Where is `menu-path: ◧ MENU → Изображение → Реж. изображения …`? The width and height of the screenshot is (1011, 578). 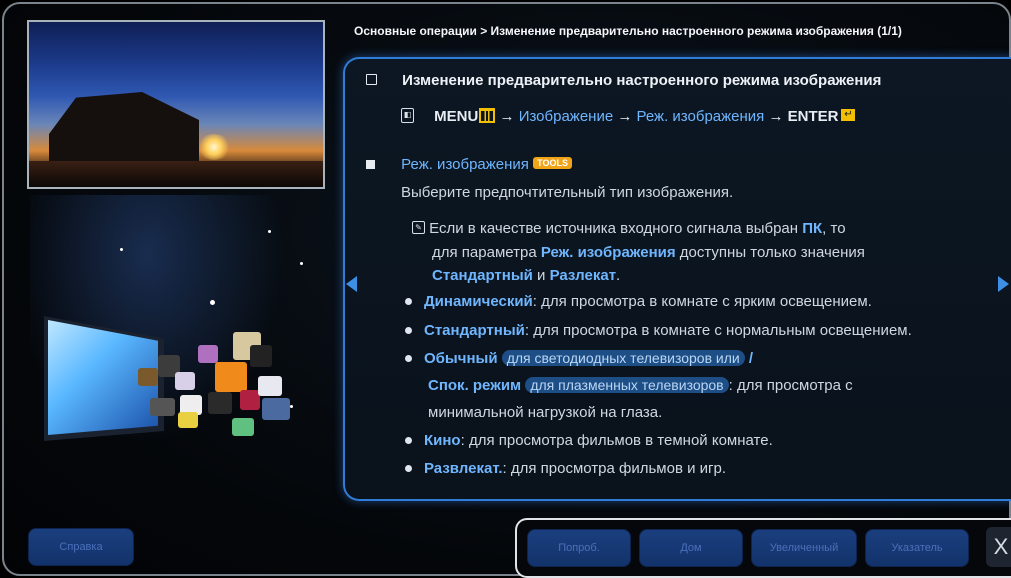 menu-path: ◧ MENU → Изображение → Реж. изображения … is located at coordinates (628, 116).